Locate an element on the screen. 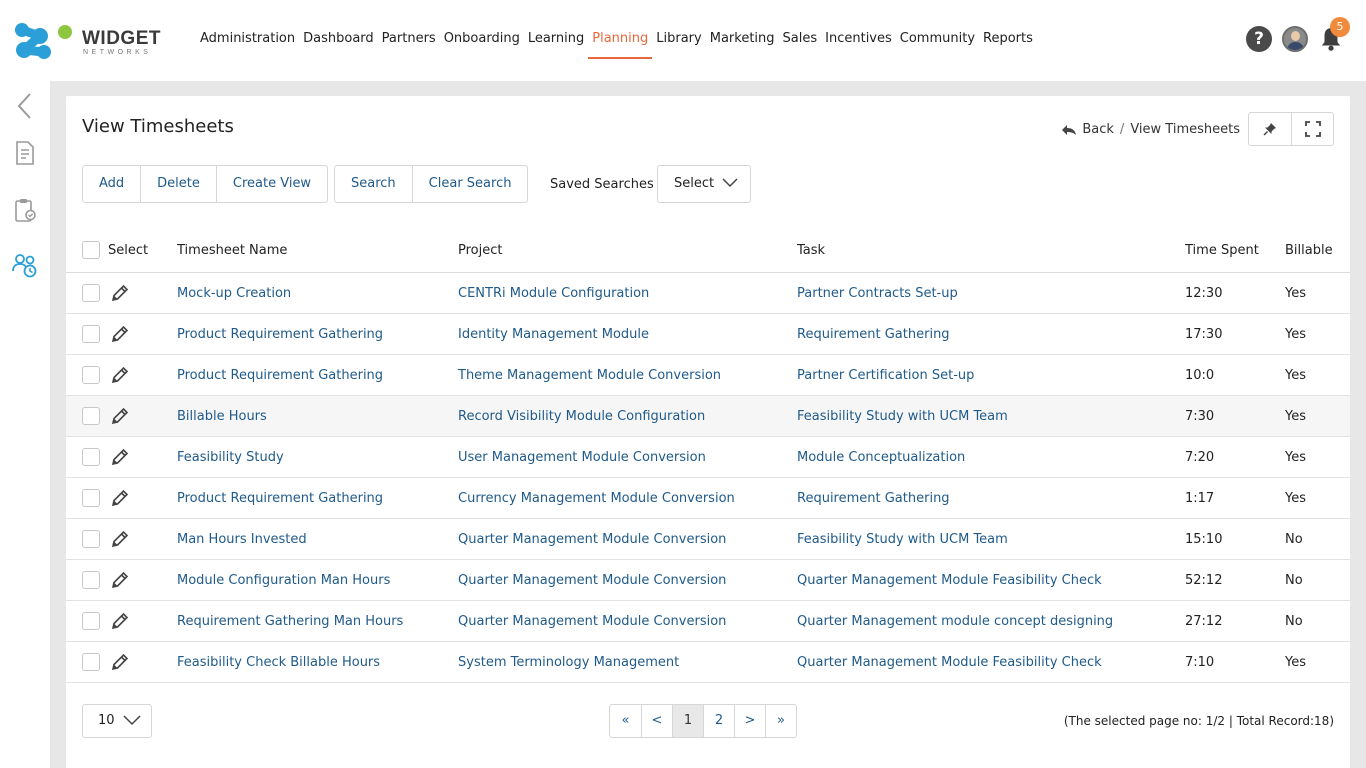 Image resolution: width=1366 pixels, height=768 pixels. delete-button: Delete is located at coordinates (178, 184).